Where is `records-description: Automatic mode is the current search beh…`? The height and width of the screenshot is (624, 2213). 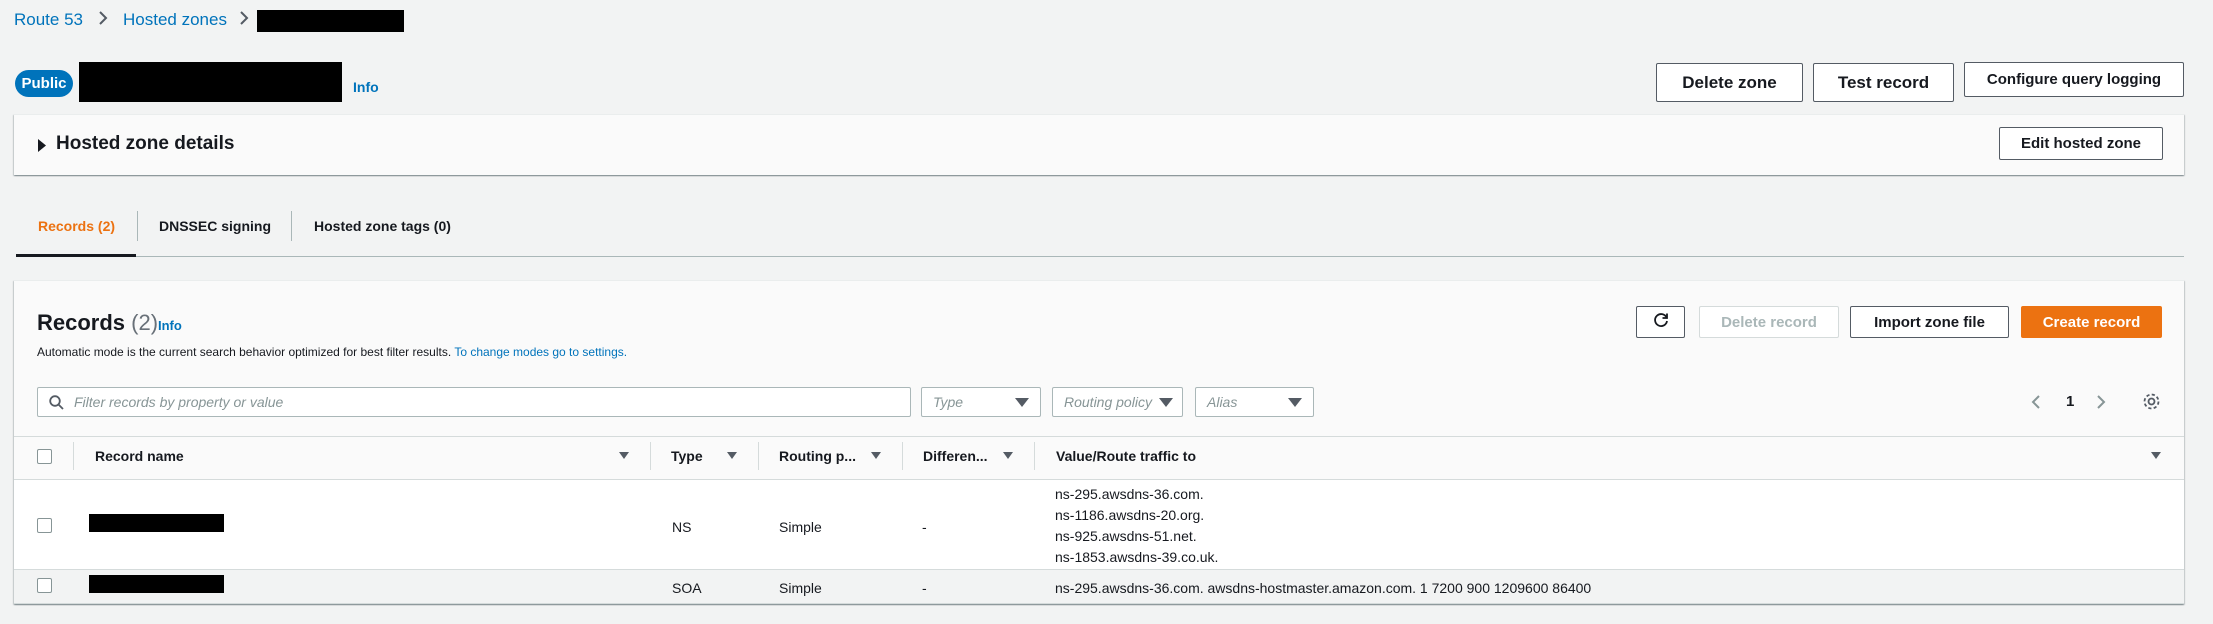 records-description: Automatic mode is the current search beh… is located at coordinates (332, 352).